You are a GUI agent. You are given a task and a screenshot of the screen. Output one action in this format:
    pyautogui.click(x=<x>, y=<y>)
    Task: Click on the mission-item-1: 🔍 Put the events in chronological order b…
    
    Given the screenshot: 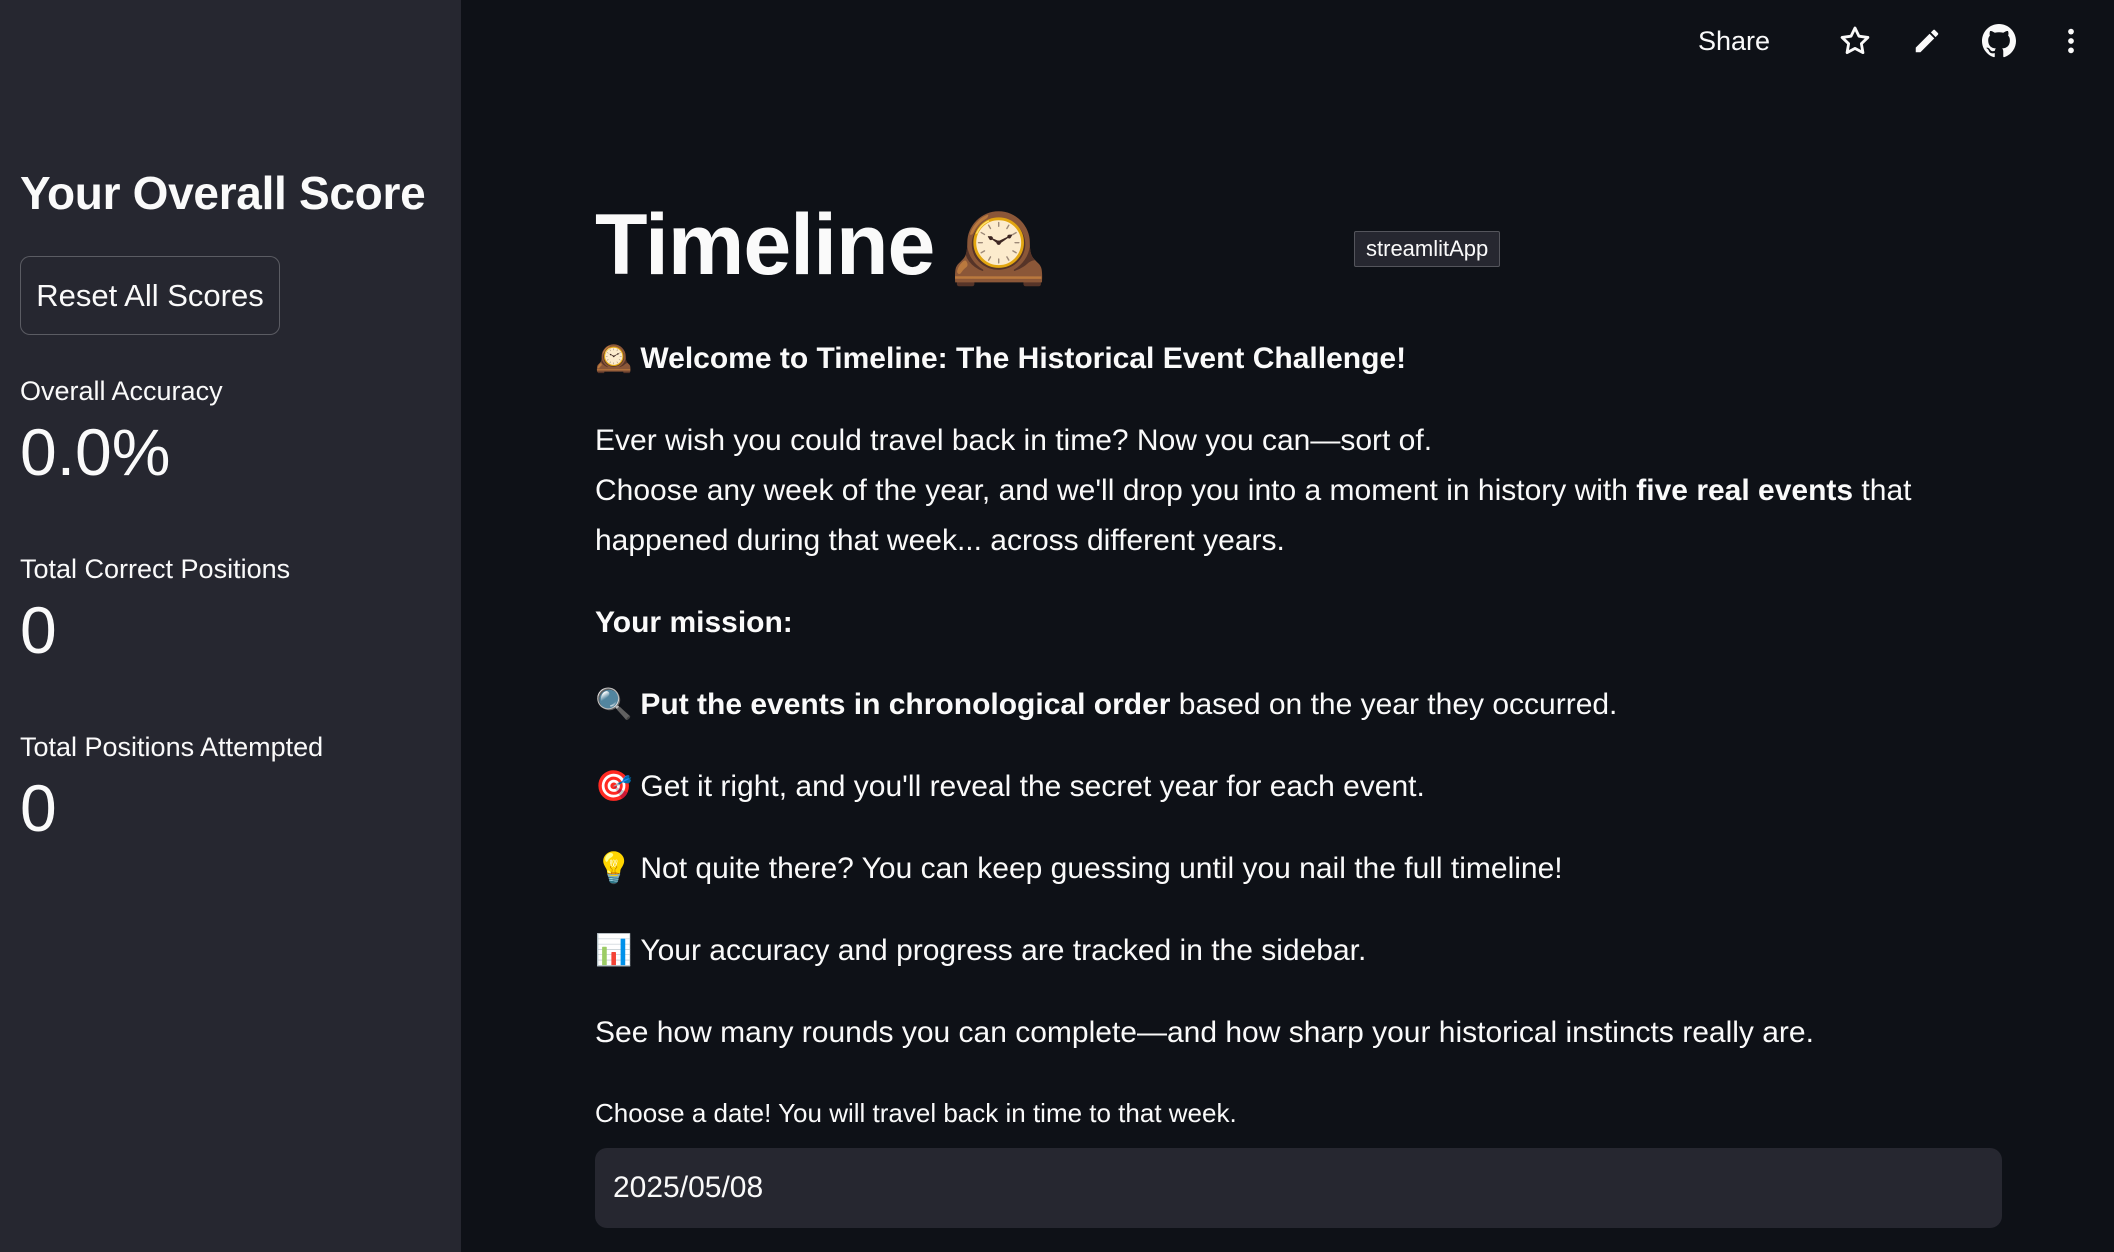 What is the action you would take?
    pyautogui.click(x=1305, y=705)
    